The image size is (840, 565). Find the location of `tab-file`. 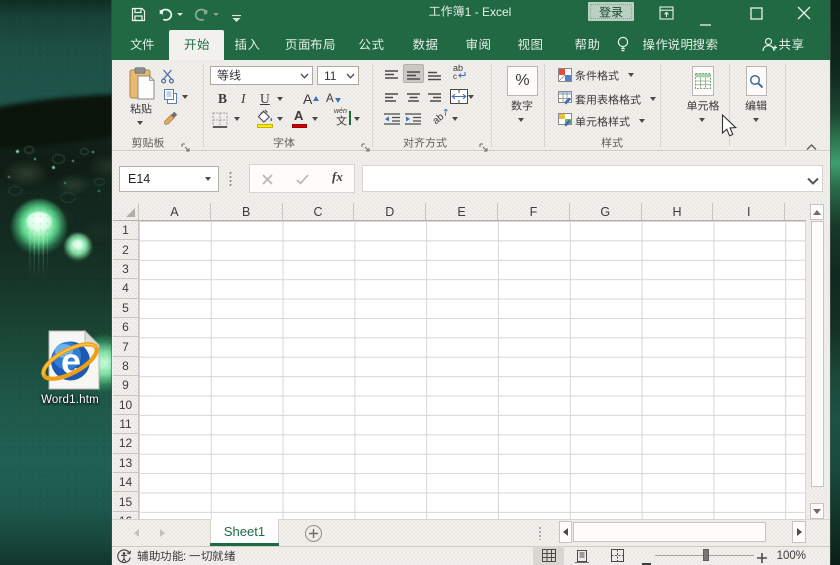

tab-file is located at coordinates (142, 44).